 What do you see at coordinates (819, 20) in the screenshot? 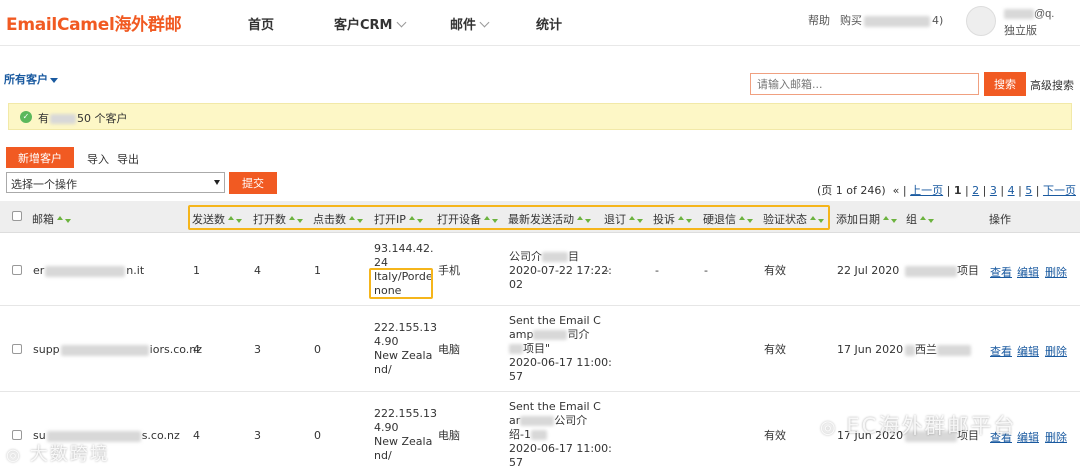
I see `help-link: 帮助` at bounding box center [819, 20].